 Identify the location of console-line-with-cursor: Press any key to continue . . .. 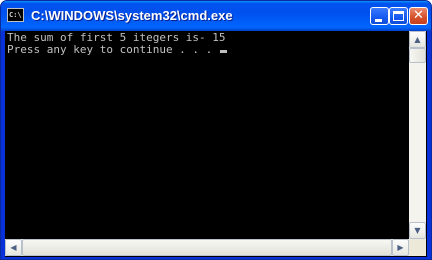
(207, 50).